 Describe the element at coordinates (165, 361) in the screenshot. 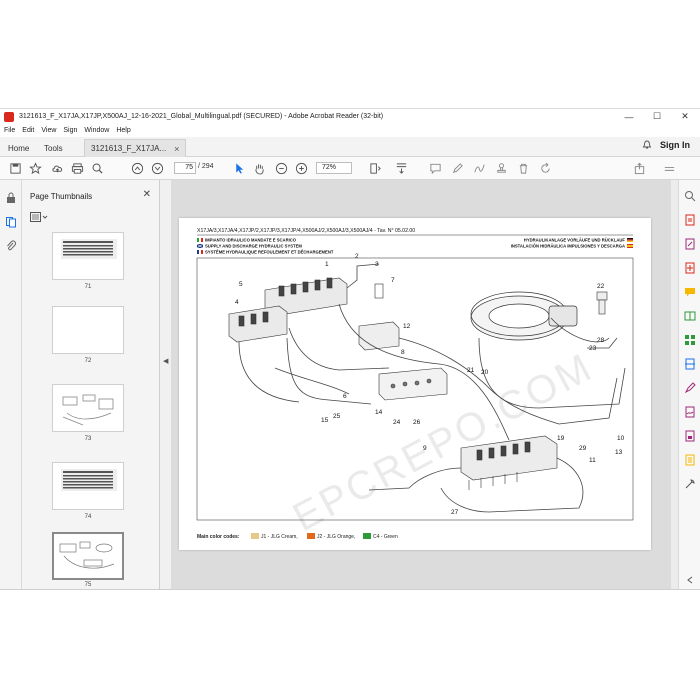

I see `collapse-panel-icon: ◀` at that location.